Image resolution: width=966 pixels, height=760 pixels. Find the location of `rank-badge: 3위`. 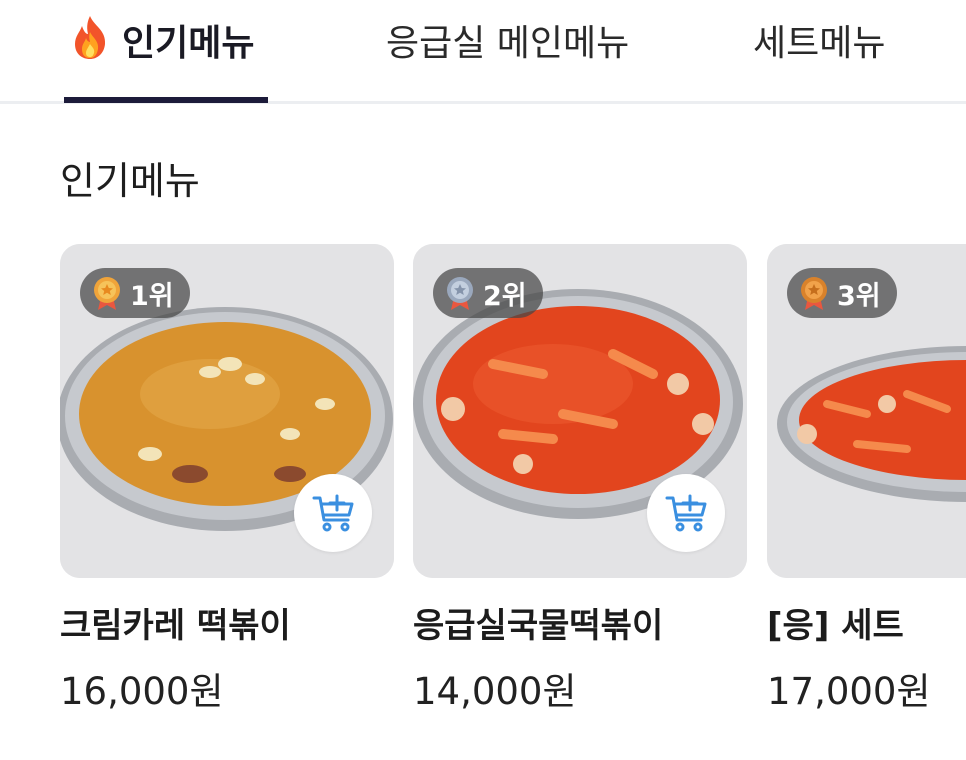

rank-badge: 3위 is located at coordinates (842, 293).